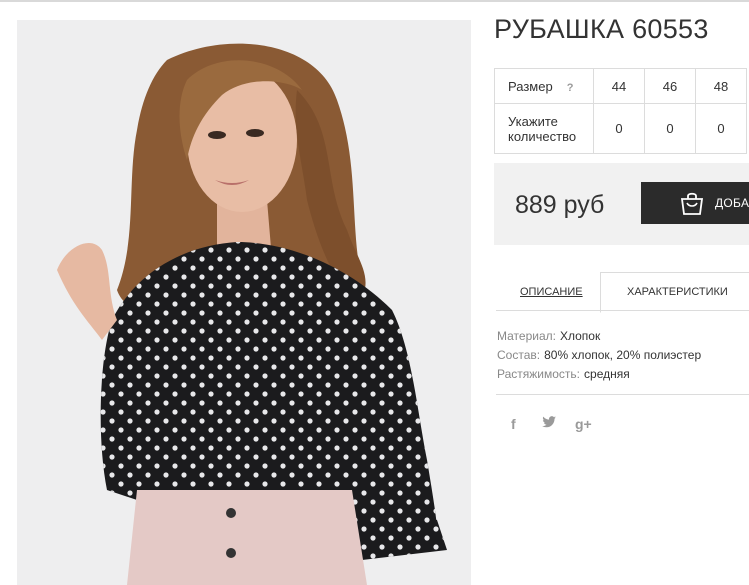 This screenshot has height=585, width=749. What do you see at coordinates (670, 128) in the screenshot?
I see `quantity-input-46: 0` at bounding box center [670, 128].